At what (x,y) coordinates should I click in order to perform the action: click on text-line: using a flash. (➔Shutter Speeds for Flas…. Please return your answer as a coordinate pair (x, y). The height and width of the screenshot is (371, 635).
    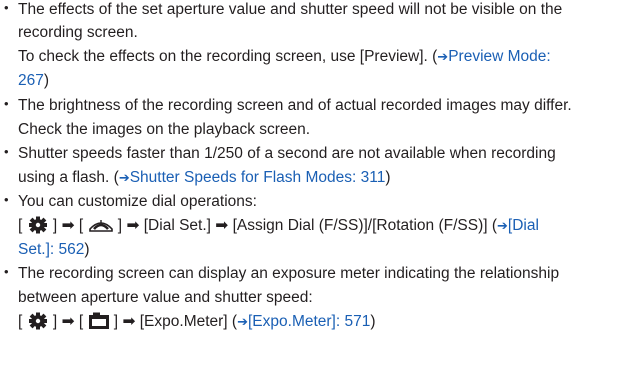
    Looking at the image, I should click on (204, 178).